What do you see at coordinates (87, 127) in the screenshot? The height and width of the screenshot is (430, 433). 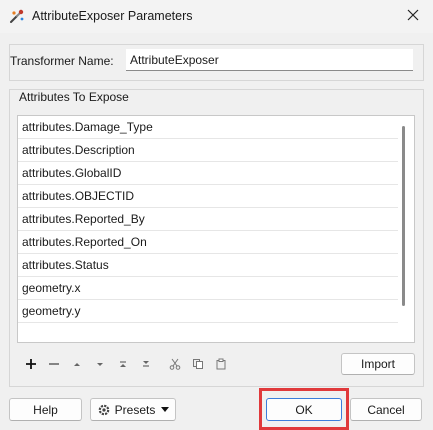 I see `list-item: attributes.Damage_Type` at bounding box center [87, 127].